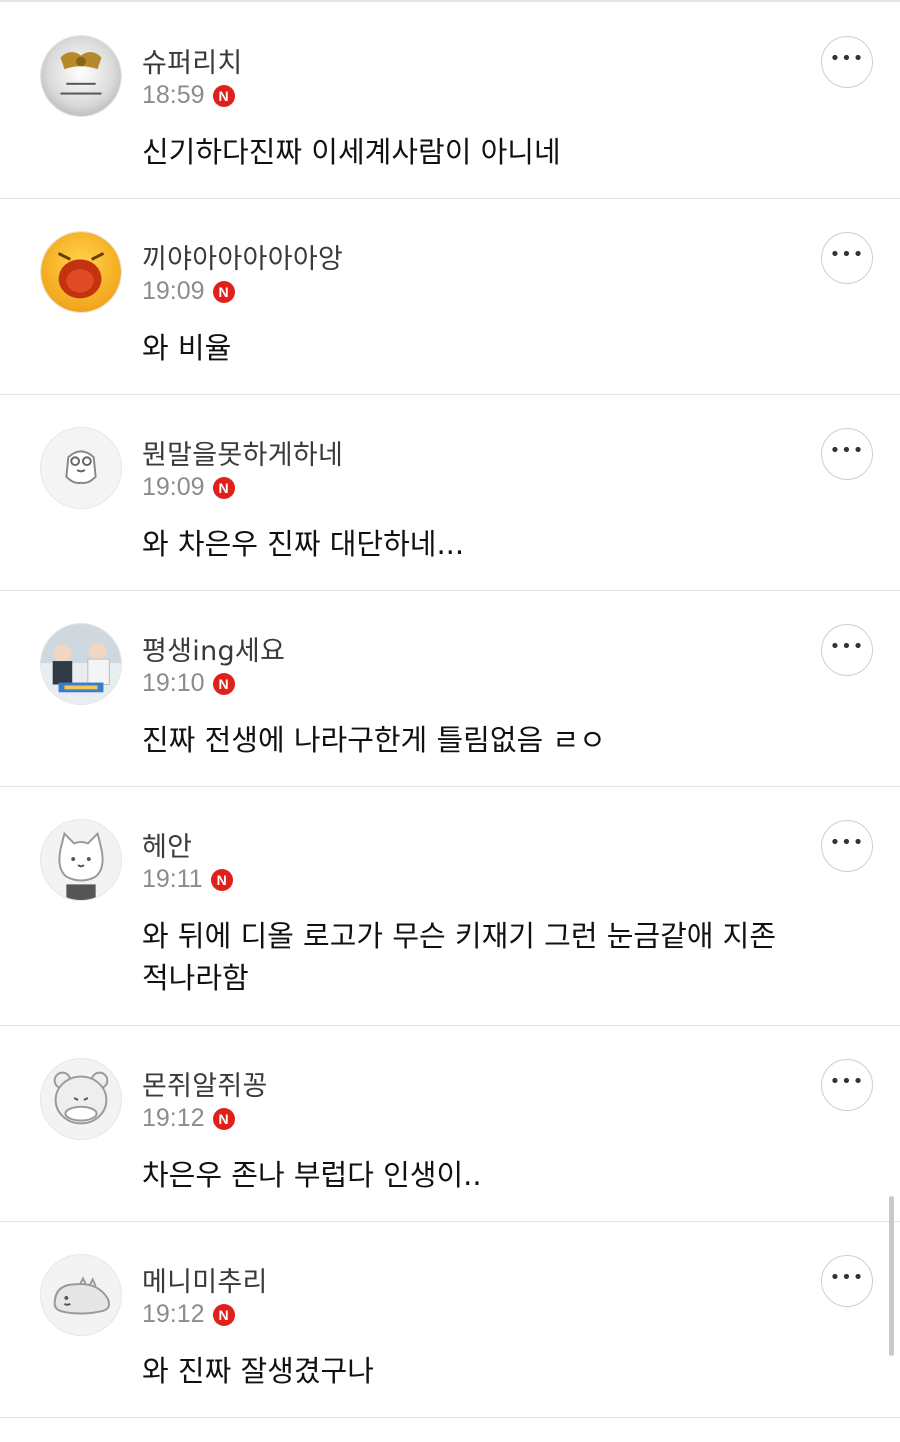 The image size is (900, 1442). Describe the element at coordinates (374, 740) in the screenshot. I see `comment-text: 진짜 전생에 나라구한게 틀림없음 ㄹㅇ` at that location.